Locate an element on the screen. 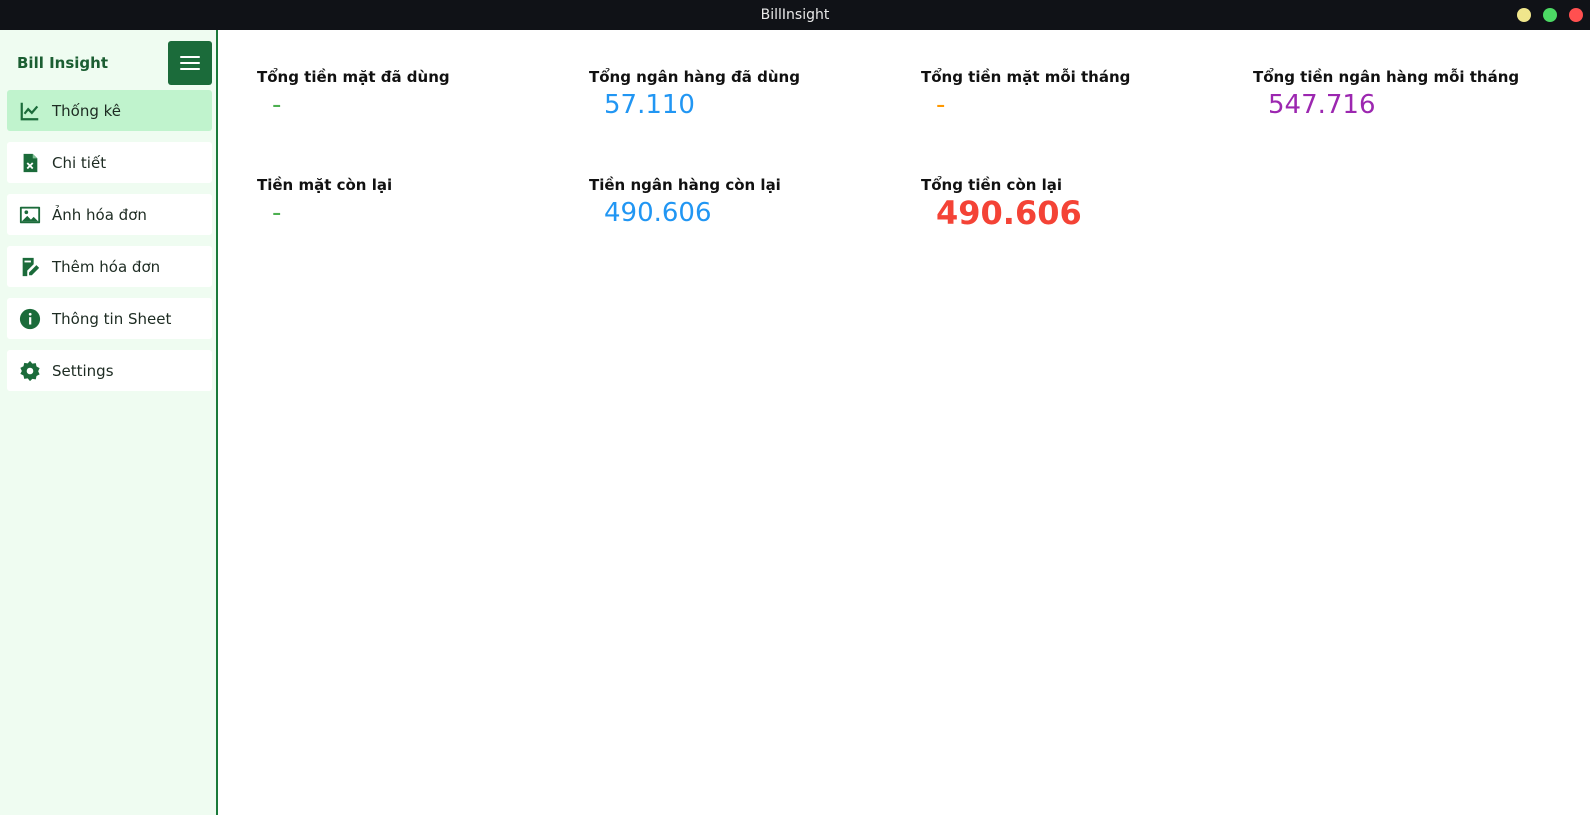  spreadsheet-file-icon is located at coordinates (30, 163).